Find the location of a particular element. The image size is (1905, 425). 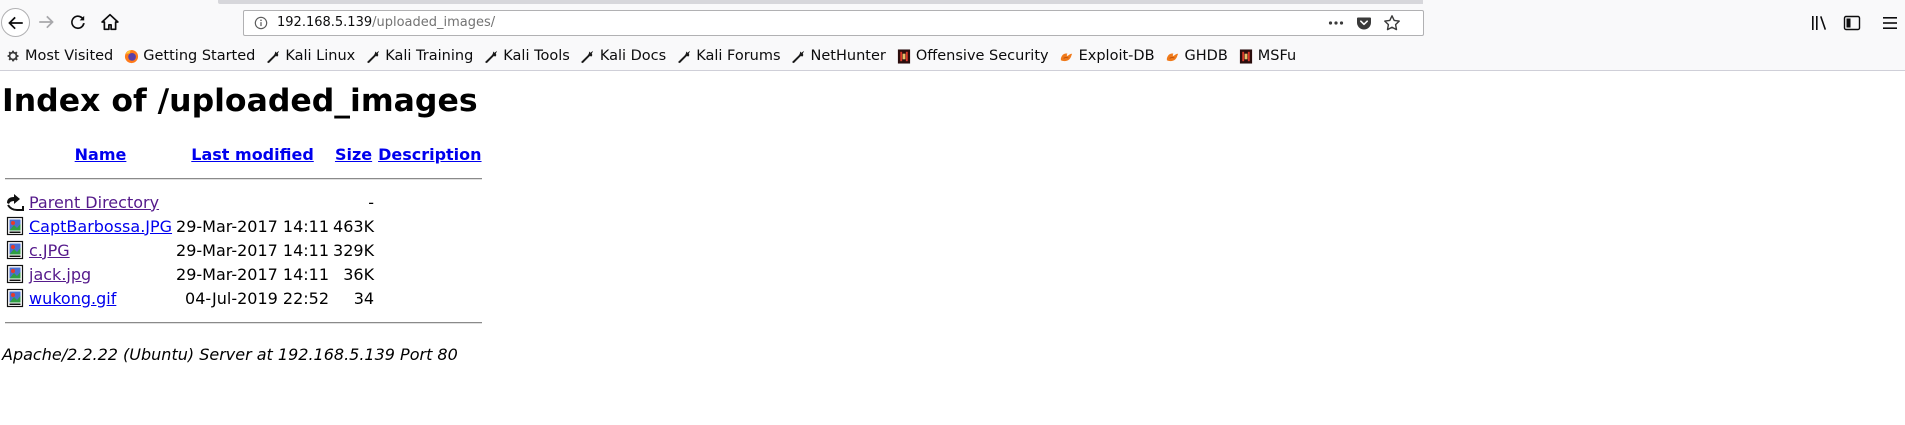

size-cell: 36K is located at coordinates (359, 274).